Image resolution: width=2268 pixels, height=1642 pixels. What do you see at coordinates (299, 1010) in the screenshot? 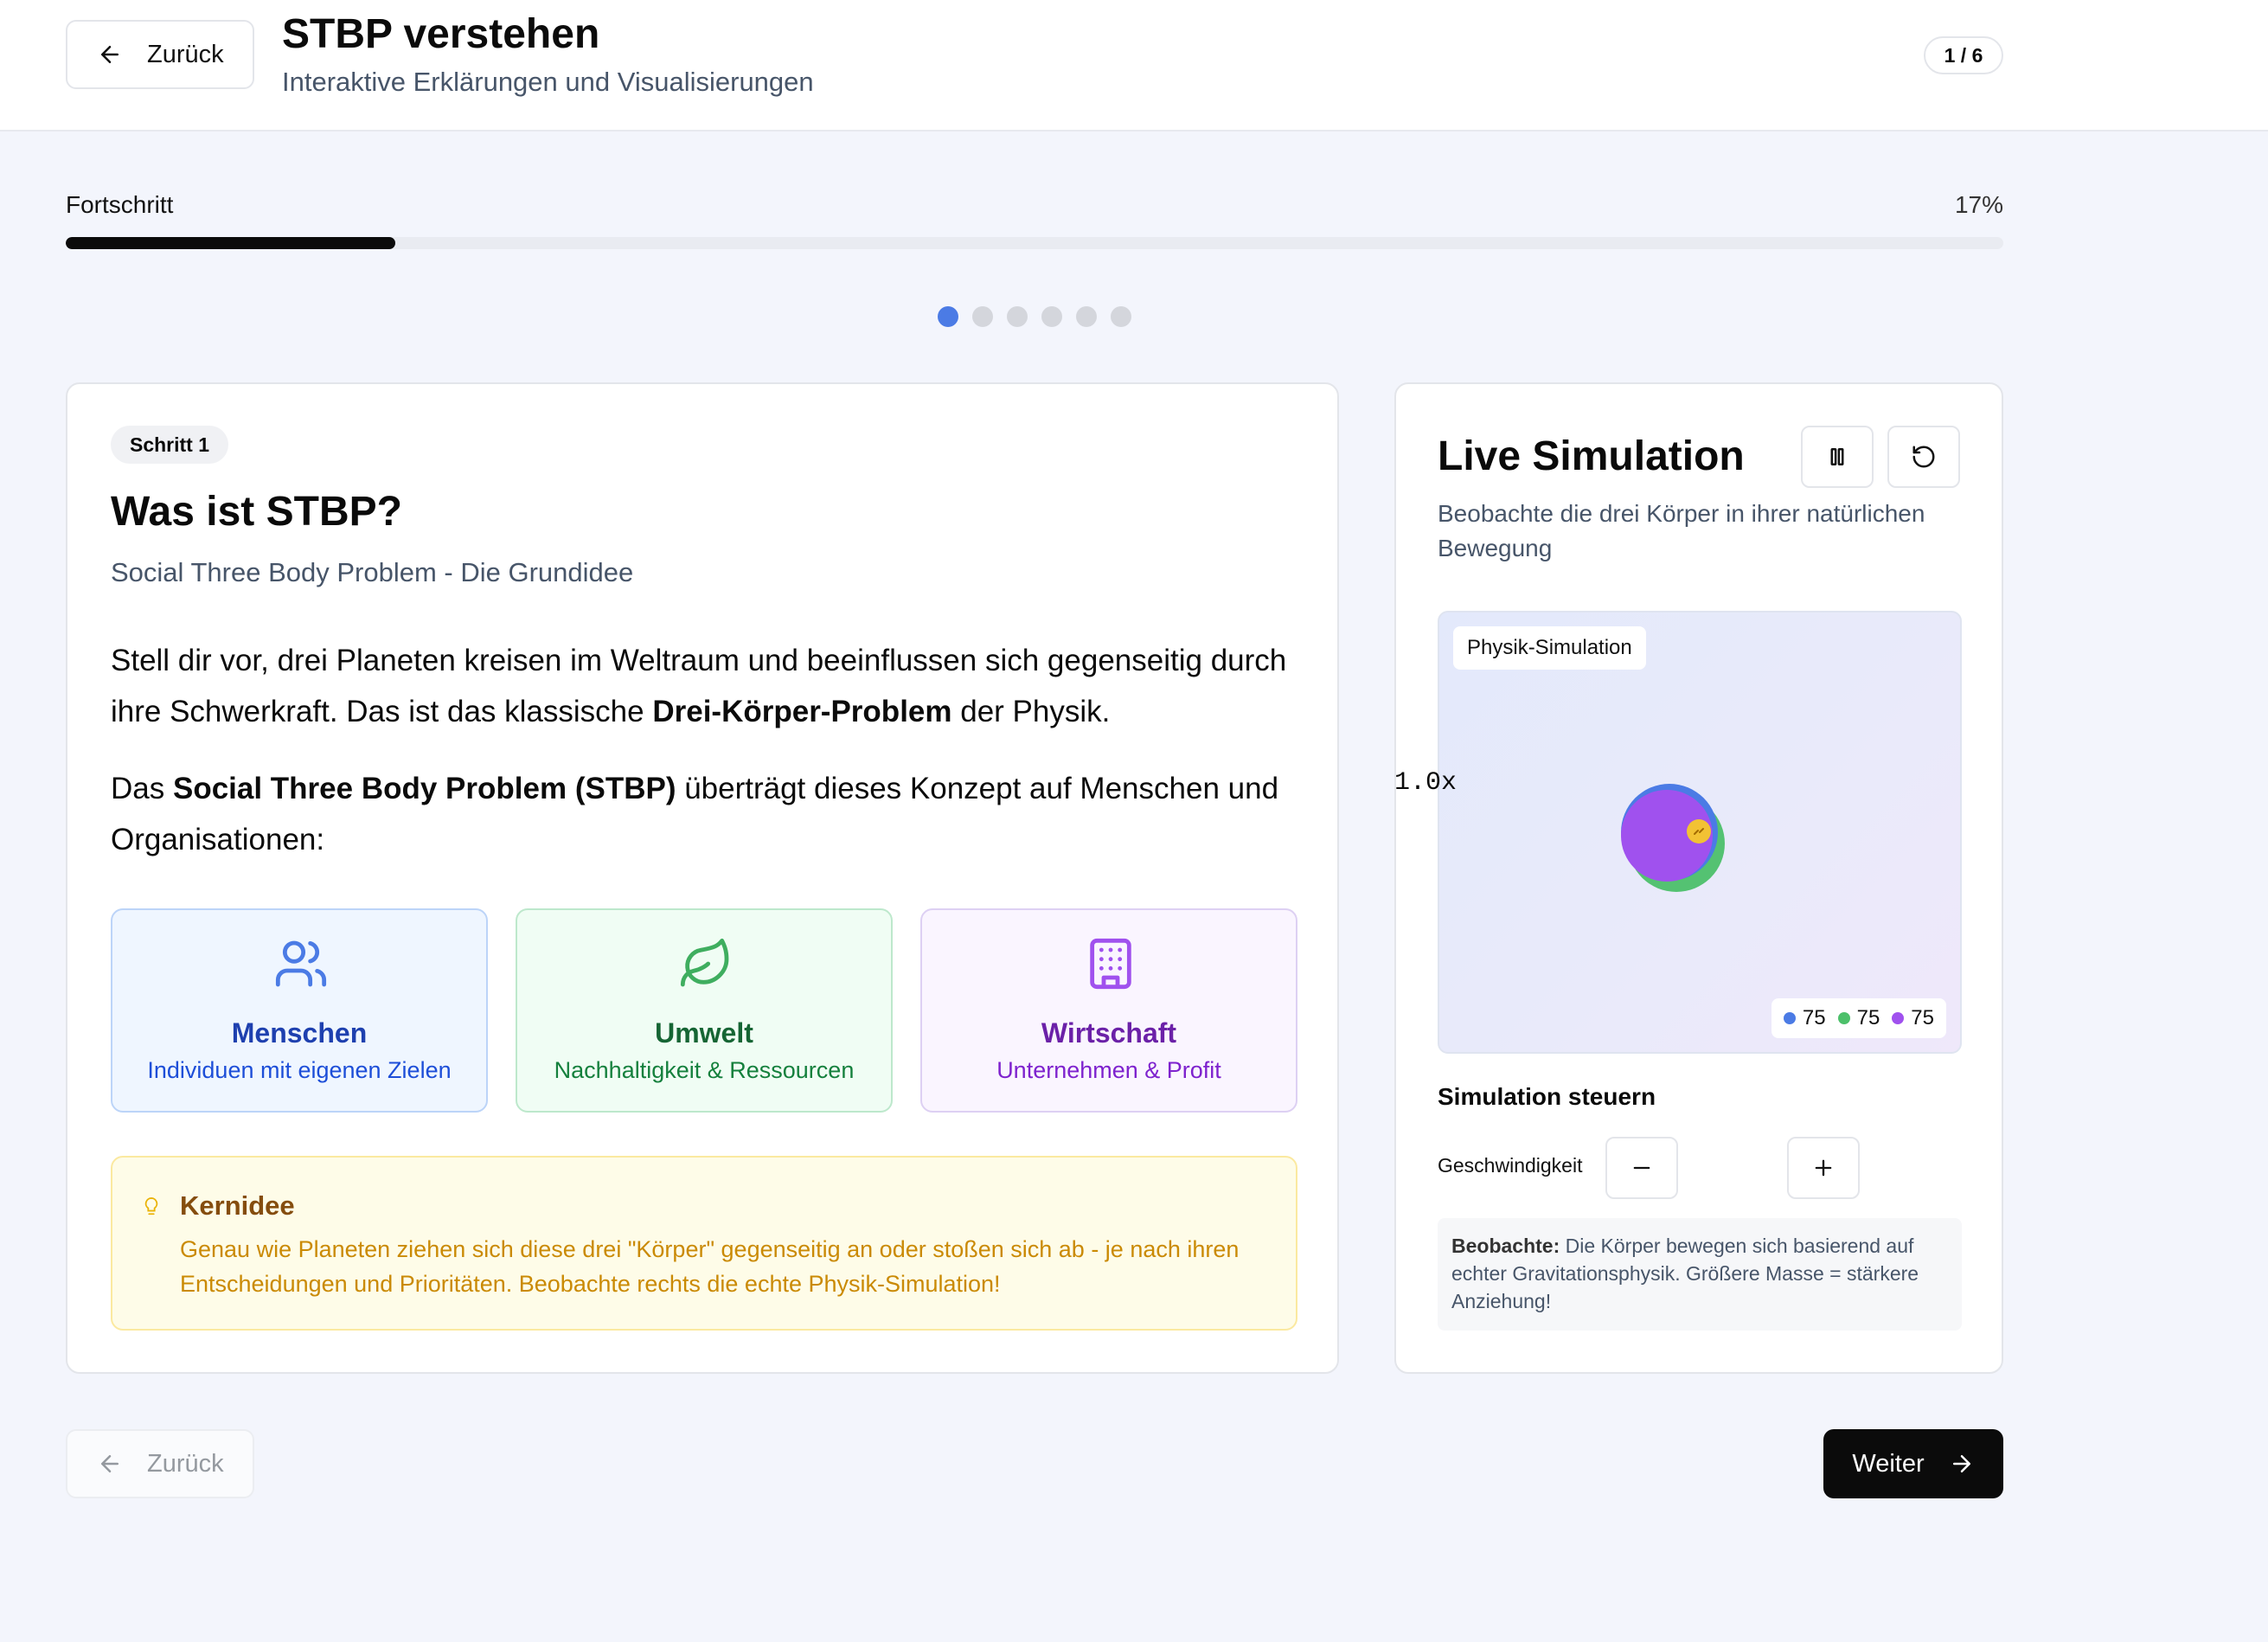
I see `tile-menschen: Menschen Individuen mit eigenen Zielen` at bounding box center [299, 1010].